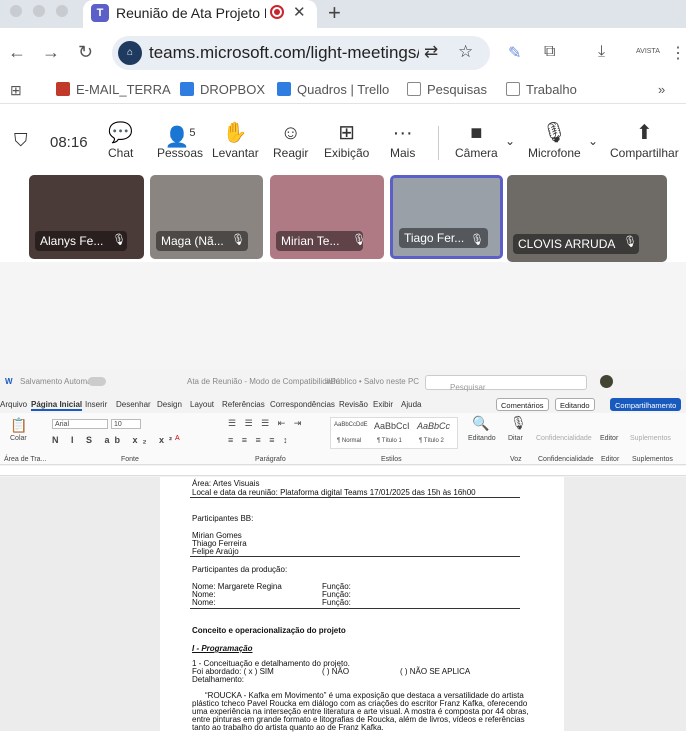 This screenshot has width=686, height=732. I want to click on close-tab-icon: ✕, so click(299, 12).